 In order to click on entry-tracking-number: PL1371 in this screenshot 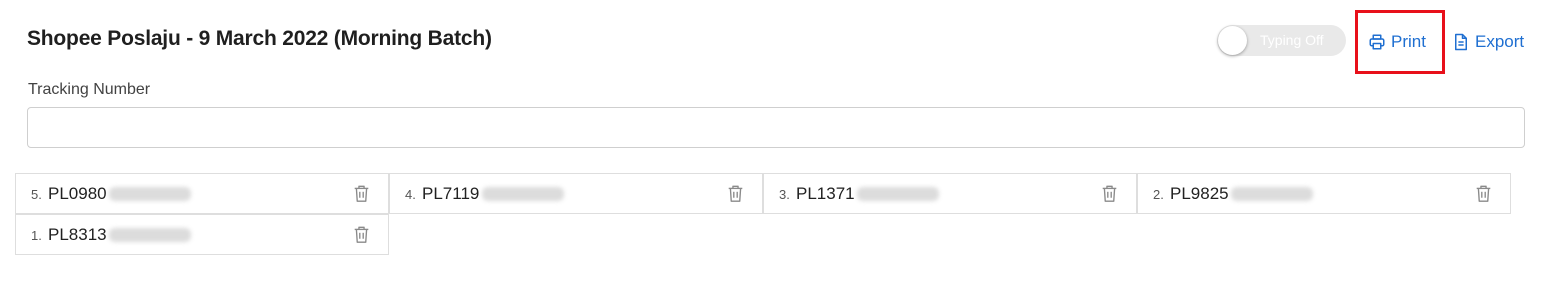, I will do `click(825, 193)`.